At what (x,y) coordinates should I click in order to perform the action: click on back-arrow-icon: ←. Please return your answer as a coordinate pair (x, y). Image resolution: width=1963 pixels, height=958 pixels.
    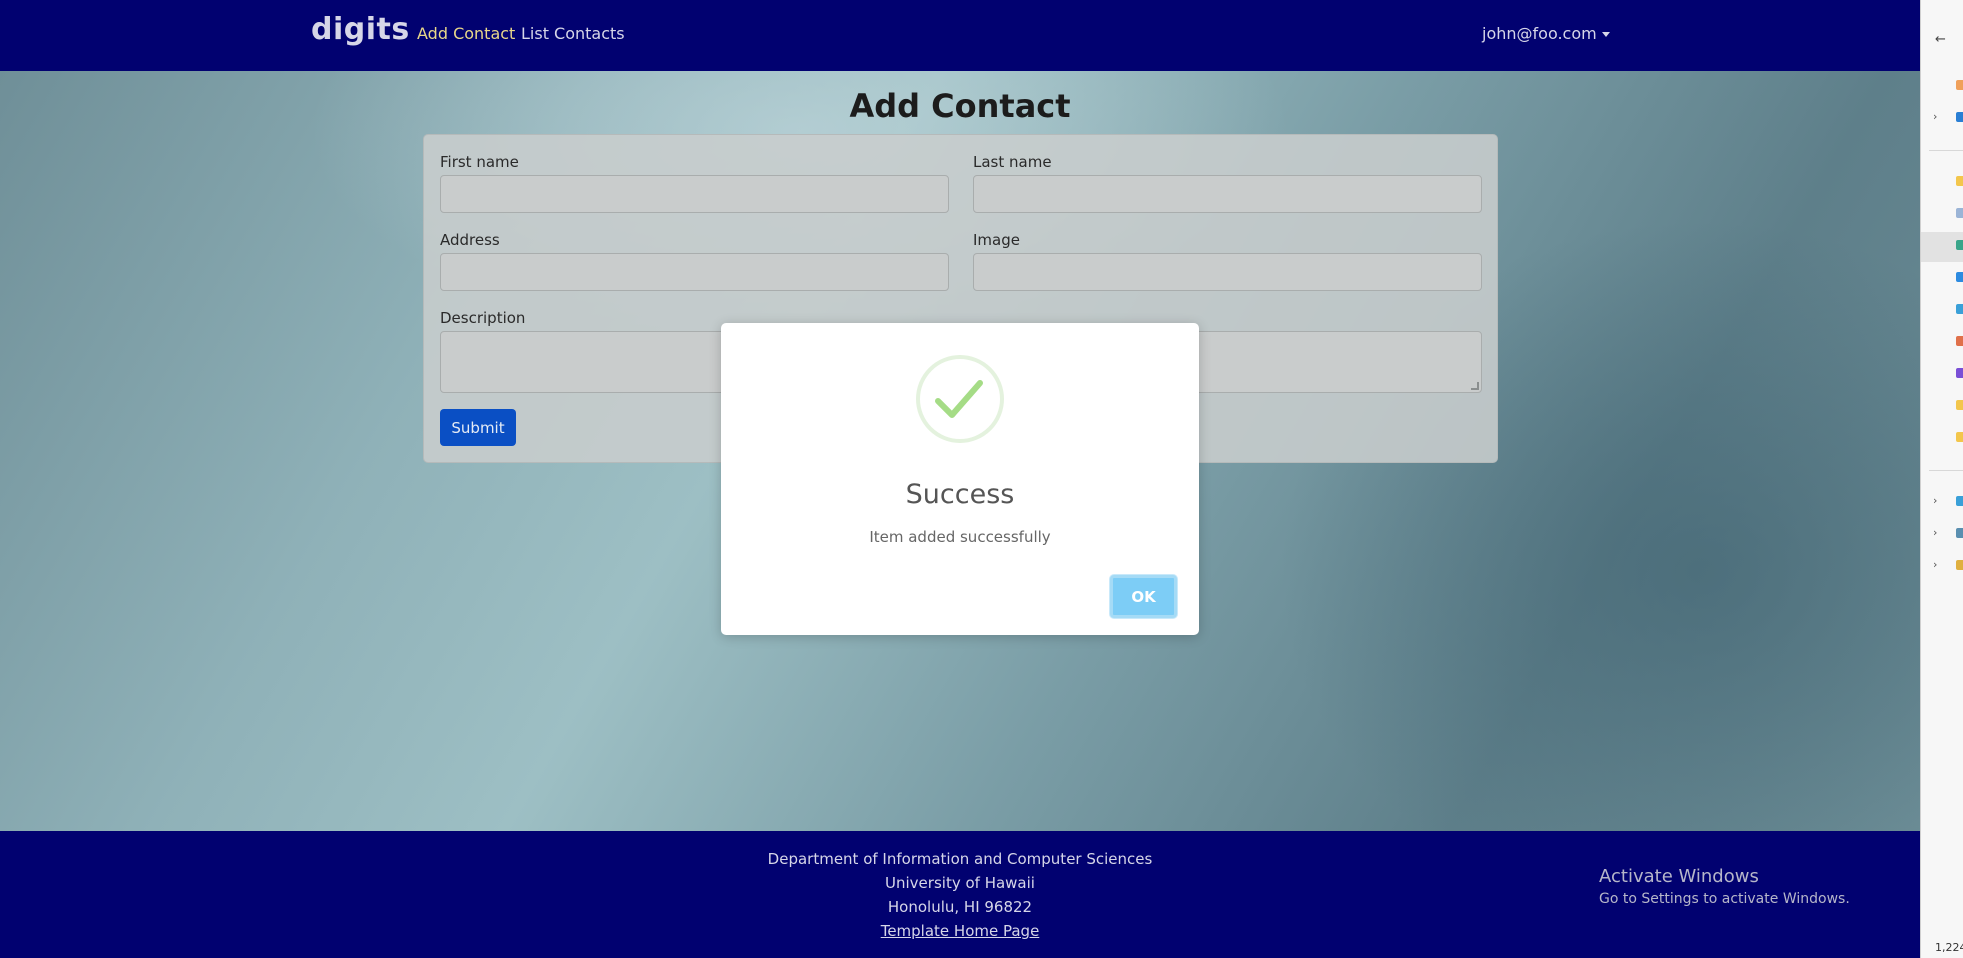
    Looking at the image, I should click on (1940, 39).